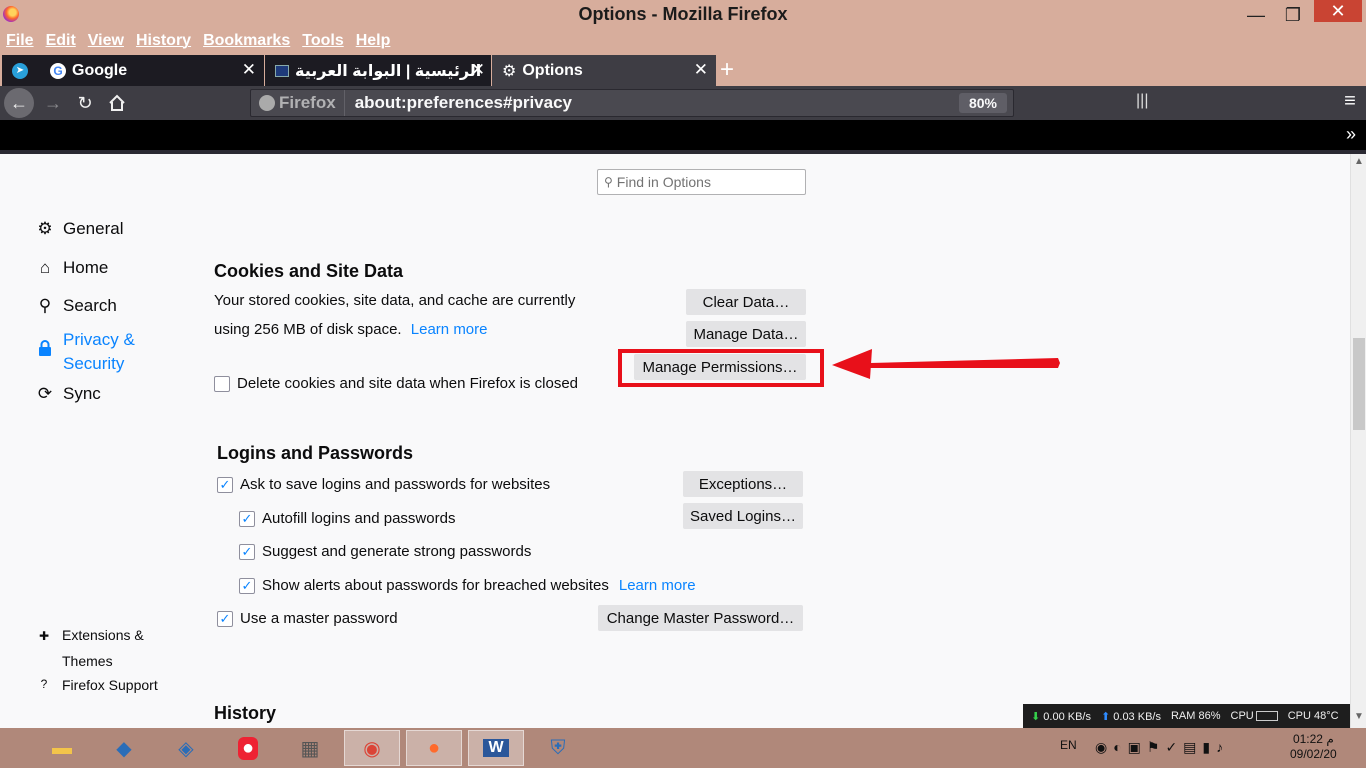 Image resolution: width=1366 pixels, height=768 pixels. What do you see at coordinates (373, 41) in the screenshot?
I see `menu-help: Help` at bounding box center [373, 41].